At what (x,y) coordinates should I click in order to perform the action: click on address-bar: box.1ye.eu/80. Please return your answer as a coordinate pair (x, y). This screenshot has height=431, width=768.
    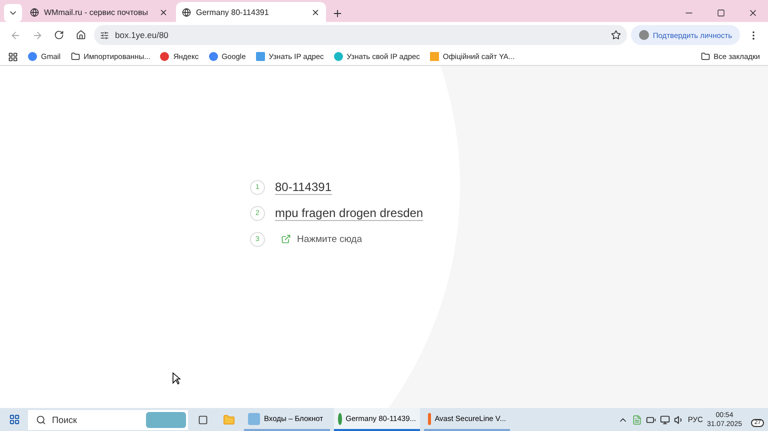
    Looking at the image, I should click on (360, 35).